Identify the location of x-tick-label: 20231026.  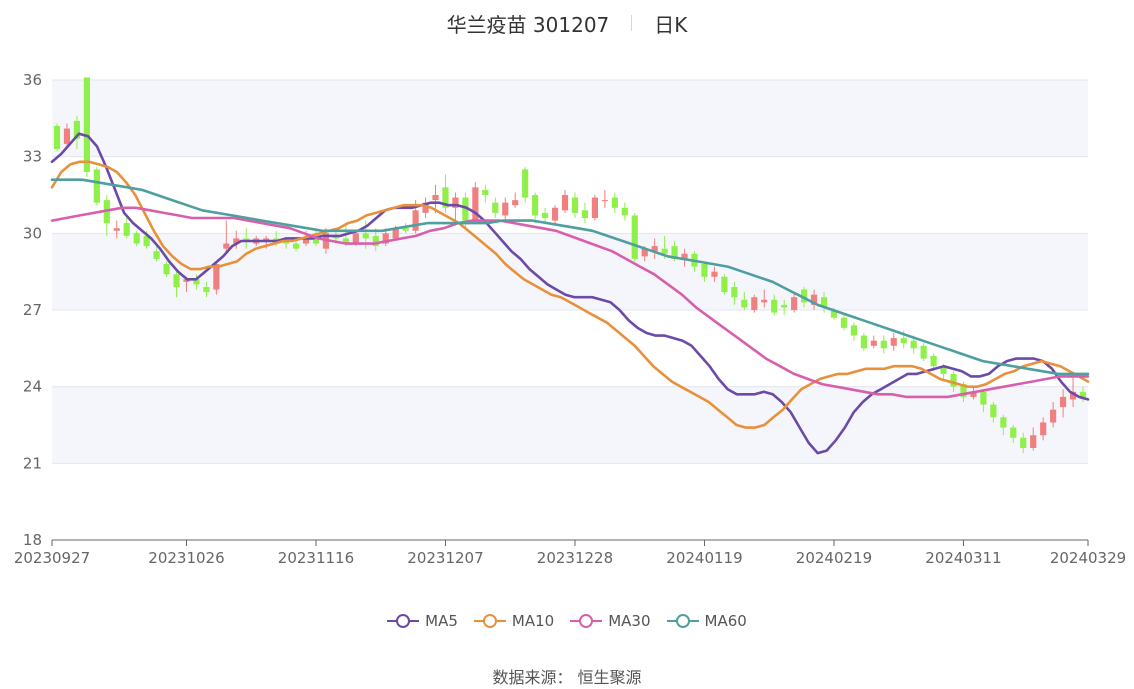
(186, 558).